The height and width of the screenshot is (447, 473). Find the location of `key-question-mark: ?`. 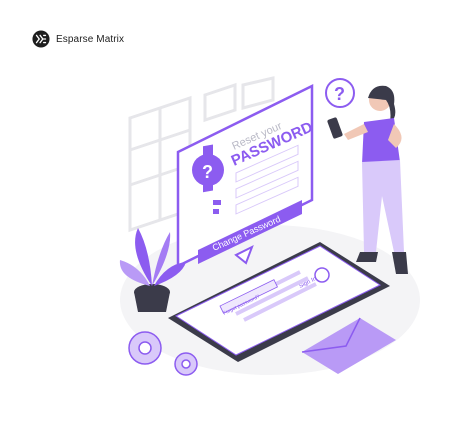

key-question-mark: ? is located at coordinates (207, 172).